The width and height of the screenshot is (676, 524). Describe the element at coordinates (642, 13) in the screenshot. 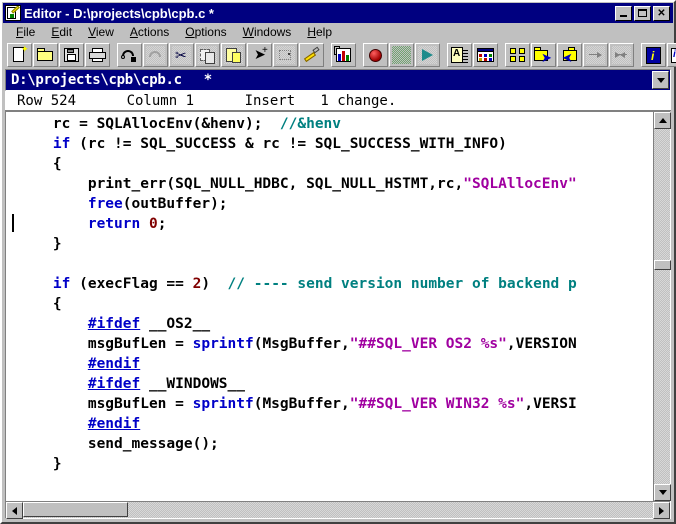

I see `maximize-button` at that location.